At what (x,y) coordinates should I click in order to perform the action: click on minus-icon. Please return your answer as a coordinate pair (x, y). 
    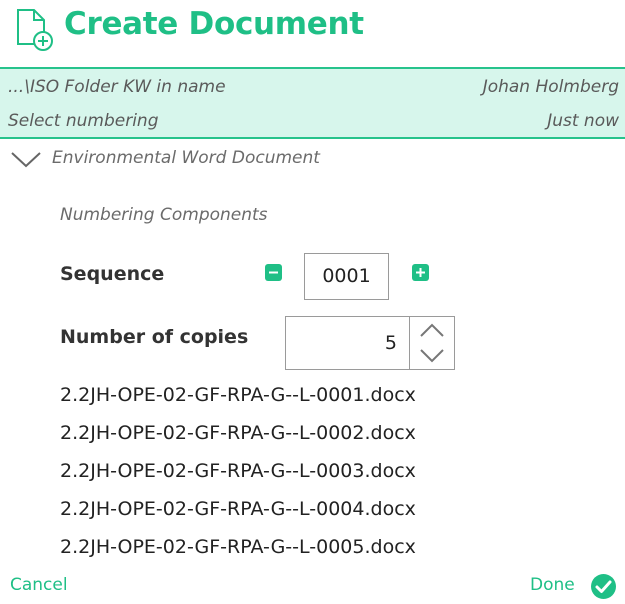
    Looking at the image, I should click on (273, 272).